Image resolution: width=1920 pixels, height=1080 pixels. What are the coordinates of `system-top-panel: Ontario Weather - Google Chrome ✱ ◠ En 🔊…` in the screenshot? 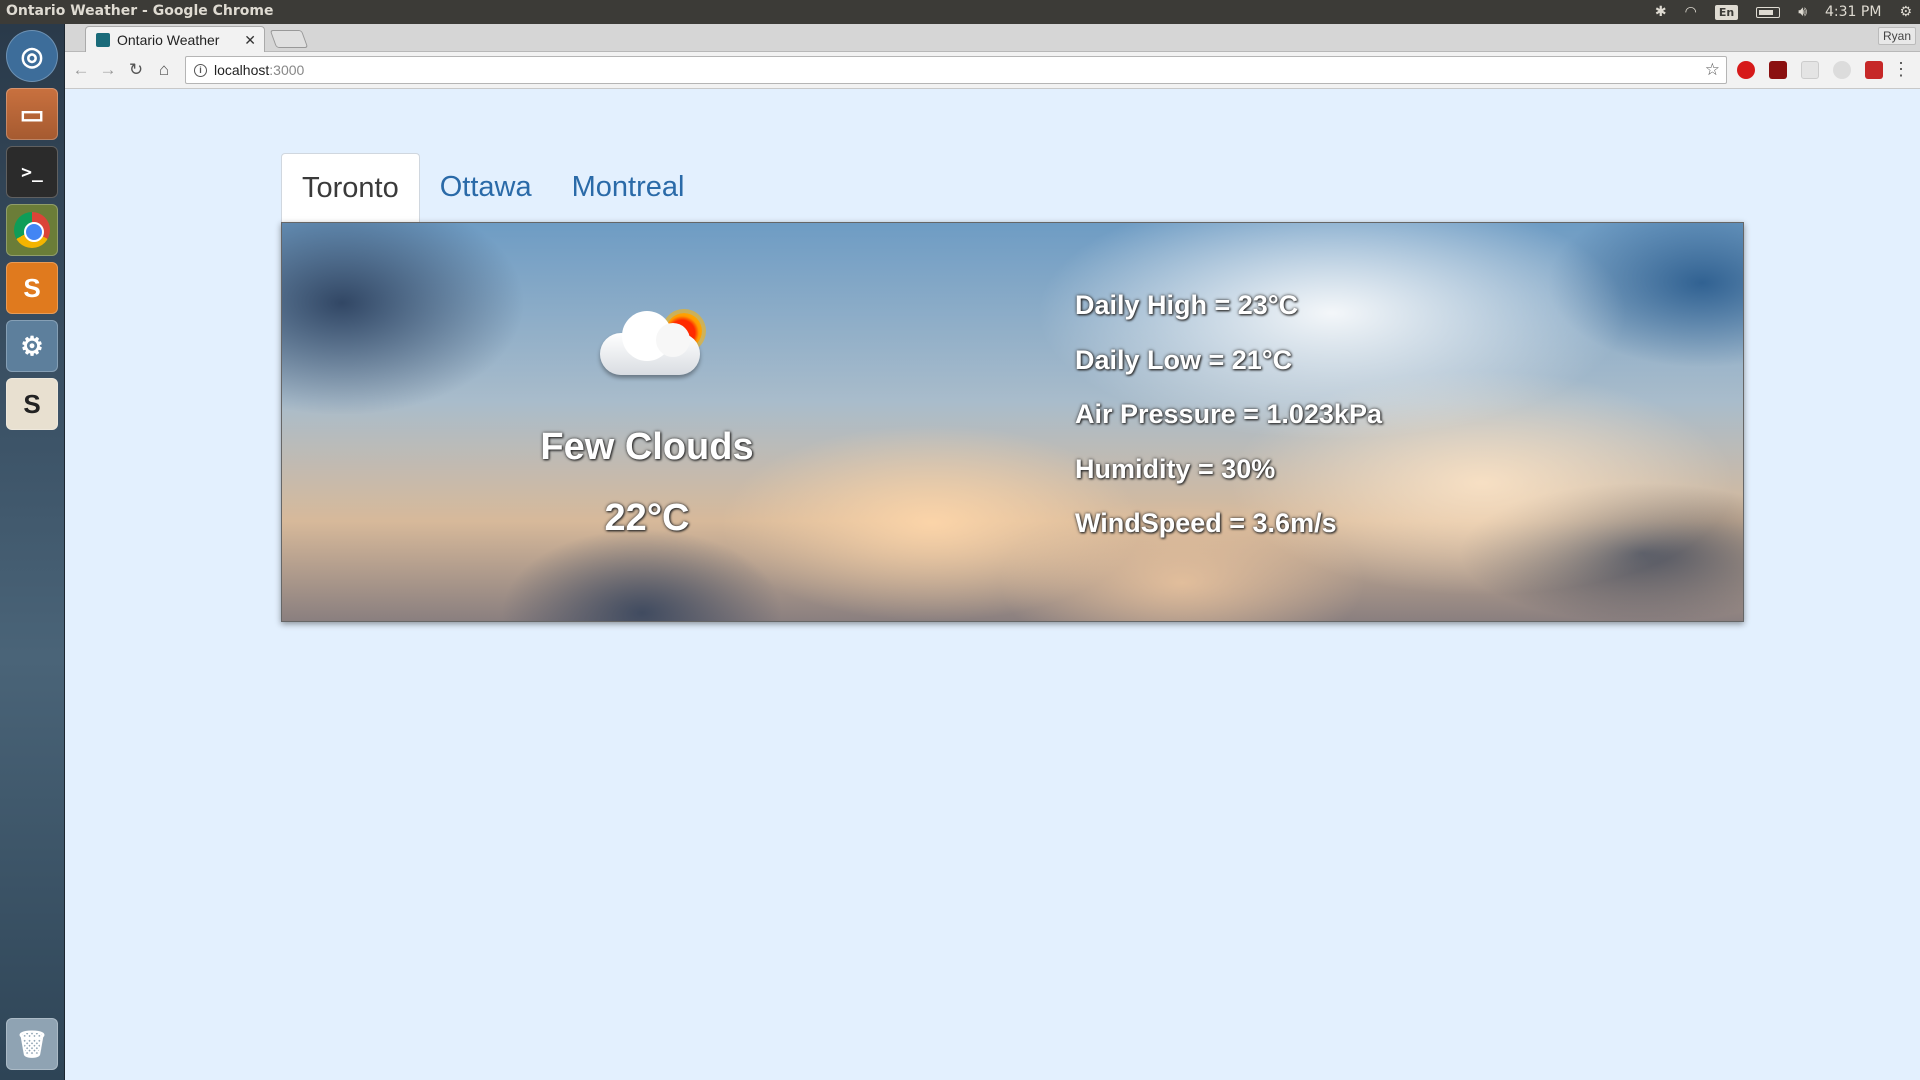 It's located at (960, 12).